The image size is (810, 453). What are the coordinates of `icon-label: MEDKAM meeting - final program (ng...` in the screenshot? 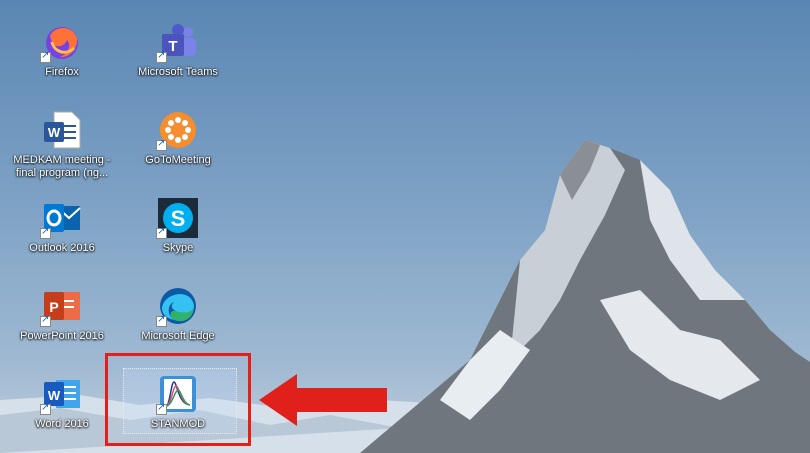 It's located at (62, 166).